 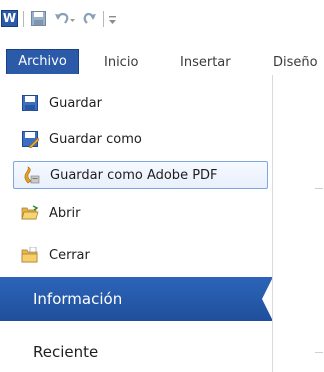 What do you see at coordinates (162, 57) in the screenshot?
I see `ribbon-tabs: Archivo Inicio Insertar Diseño` at bounding box center [162, 57].